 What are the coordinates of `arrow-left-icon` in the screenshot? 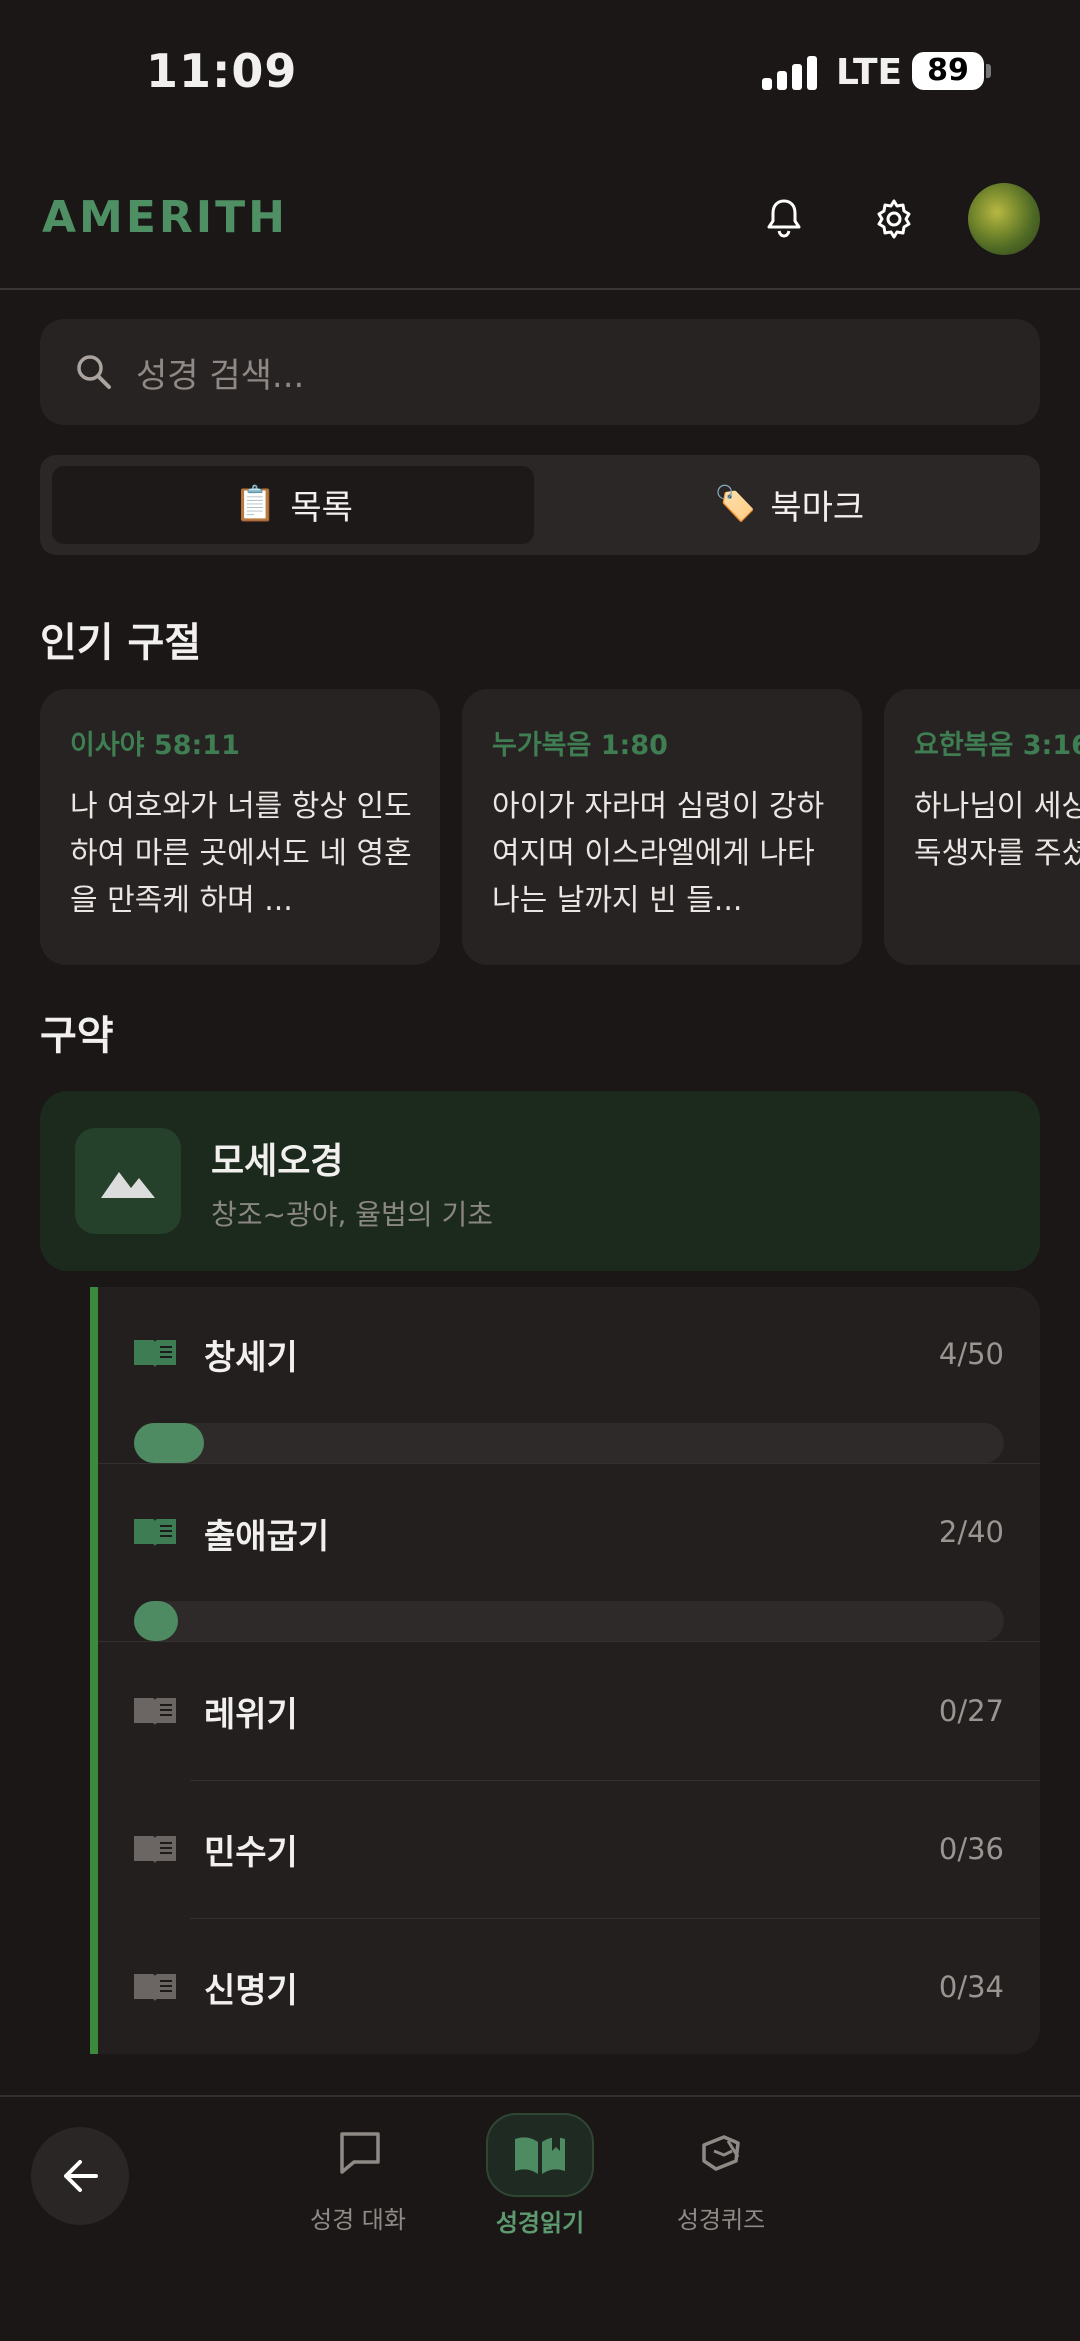 It's located at (81, 2176).